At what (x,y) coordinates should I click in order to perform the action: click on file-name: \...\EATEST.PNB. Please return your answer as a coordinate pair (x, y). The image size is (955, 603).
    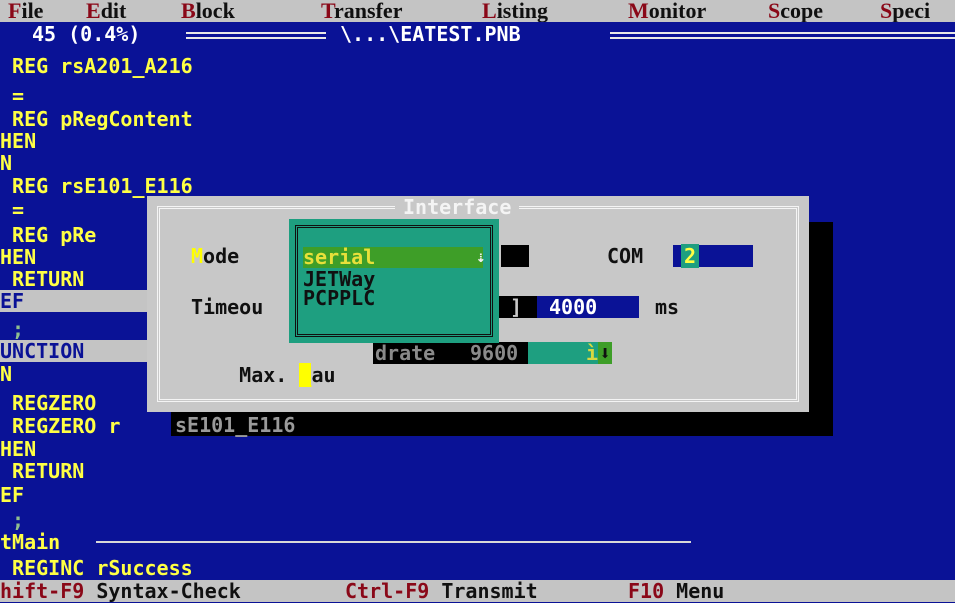
    Looking at the image, I should click on (430, 34).